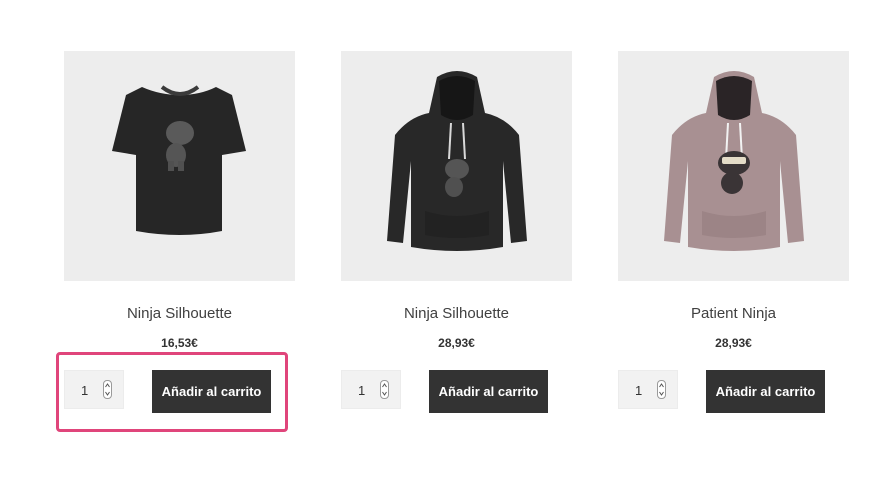 This screenshot has height=488, width=878. Describe the element at coordinates (179, 160) in the screenshot. I see `tshirt-image` at that location.